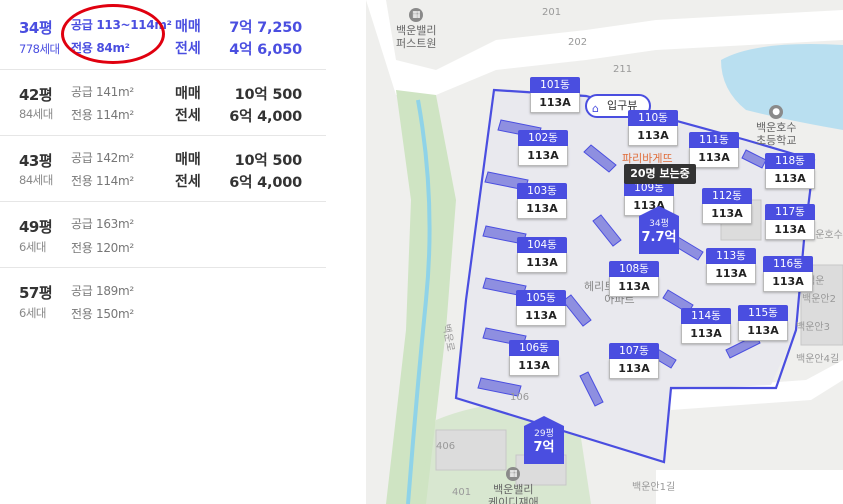 This screenshot has width=843, height=504. What do you see at coordinates (416, 29) in the screenshot?
I see `poi-north-building: ▦ 백운밸리 퍼스트원` at bounding box center [416, 29].